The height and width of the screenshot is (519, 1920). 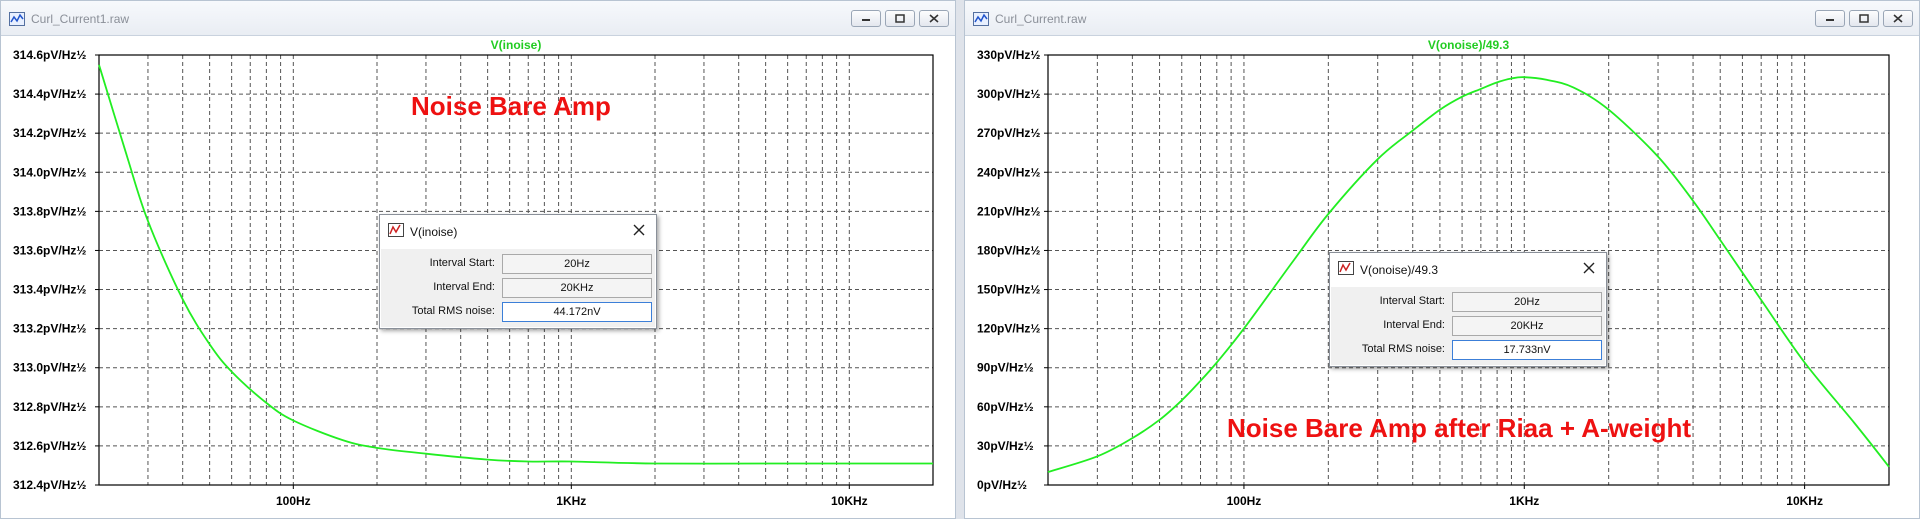 I want to click on y-tick-label: 210pV/Hz½, so click(x=1008, y=211).